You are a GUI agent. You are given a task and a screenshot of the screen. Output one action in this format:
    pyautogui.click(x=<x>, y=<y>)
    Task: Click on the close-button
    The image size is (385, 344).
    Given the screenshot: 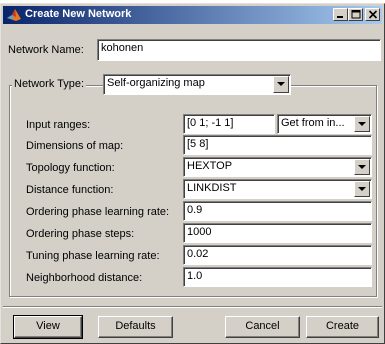 What is the action you would take?
    pyautogui.click(x=372, y=14)
    